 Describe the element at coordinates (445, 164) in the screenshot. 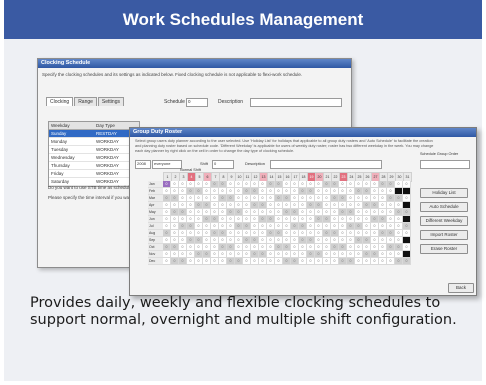

I see `schedule-group-order-field` at that location.